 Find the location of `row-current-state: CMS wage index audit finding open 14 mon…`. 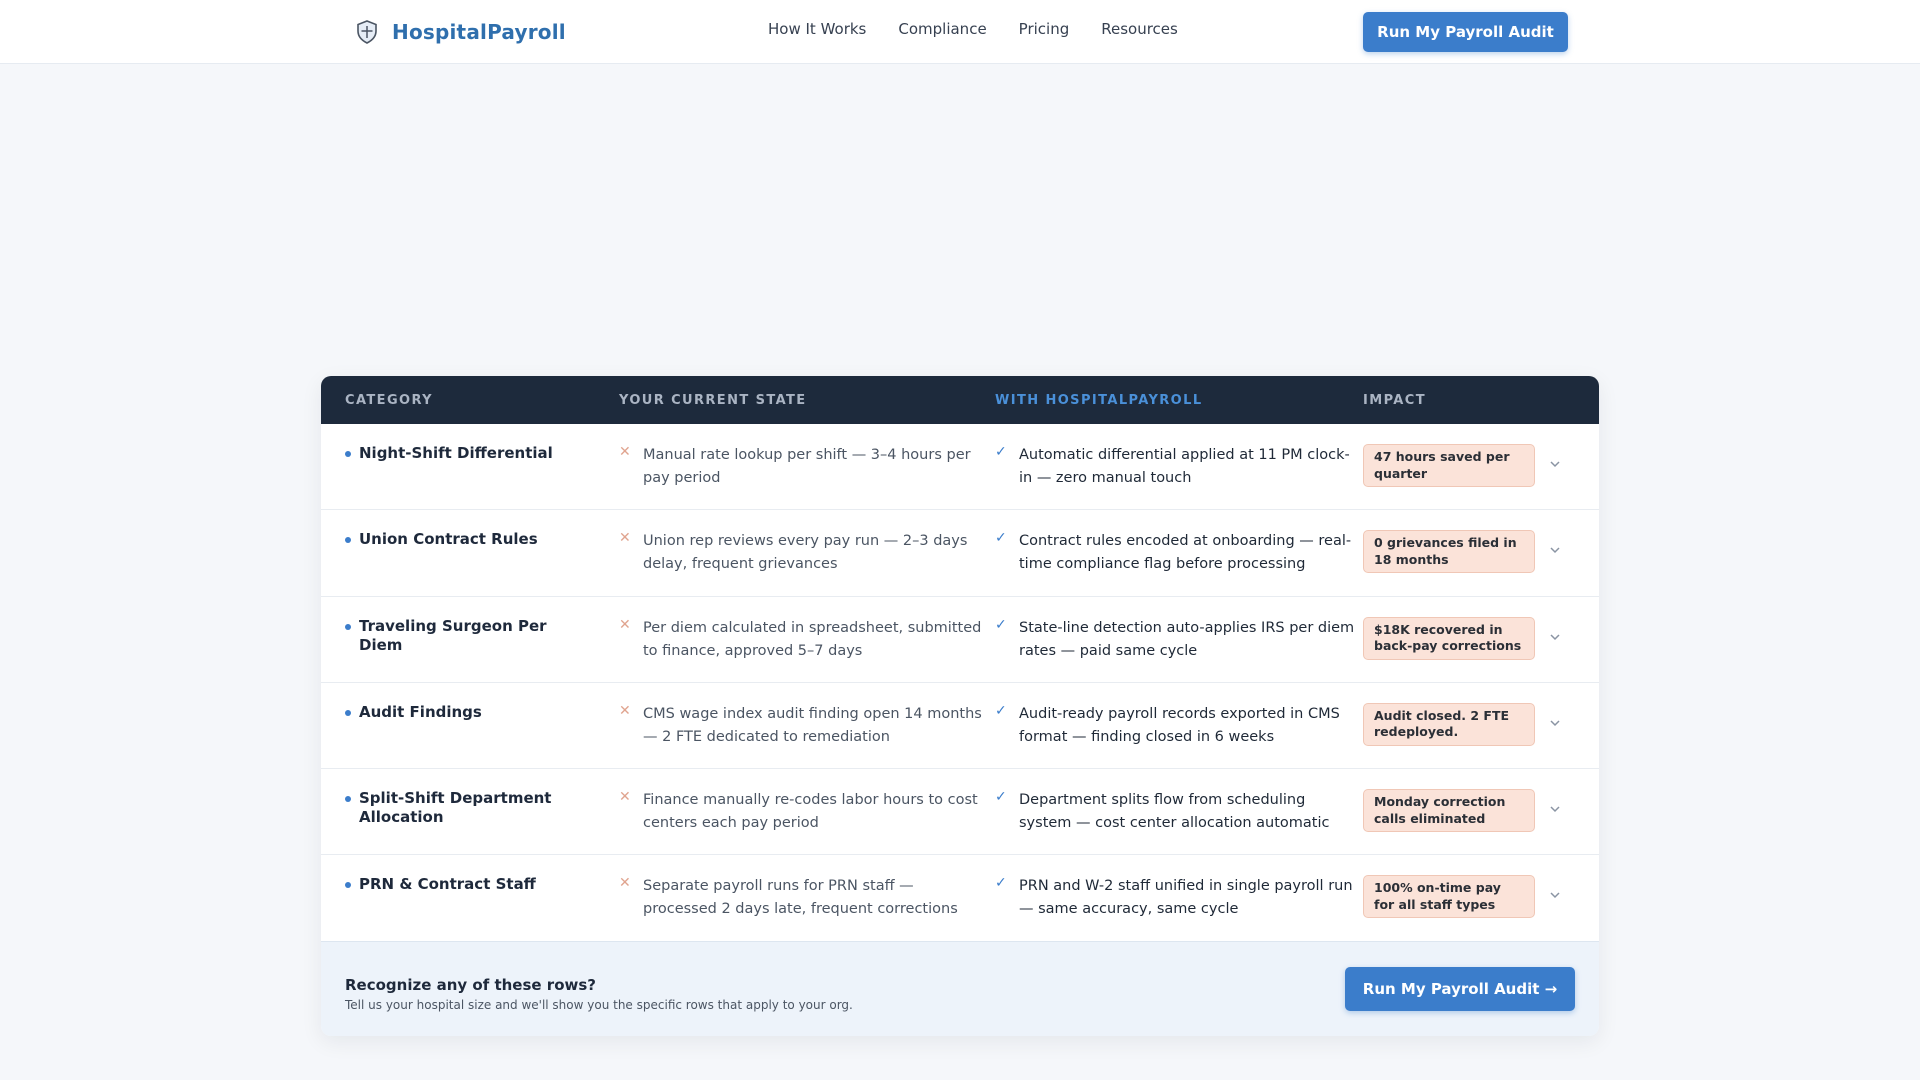

row-current-state: CMS wage index audit finding open 14 mon… is located at coordinates (812, 725).